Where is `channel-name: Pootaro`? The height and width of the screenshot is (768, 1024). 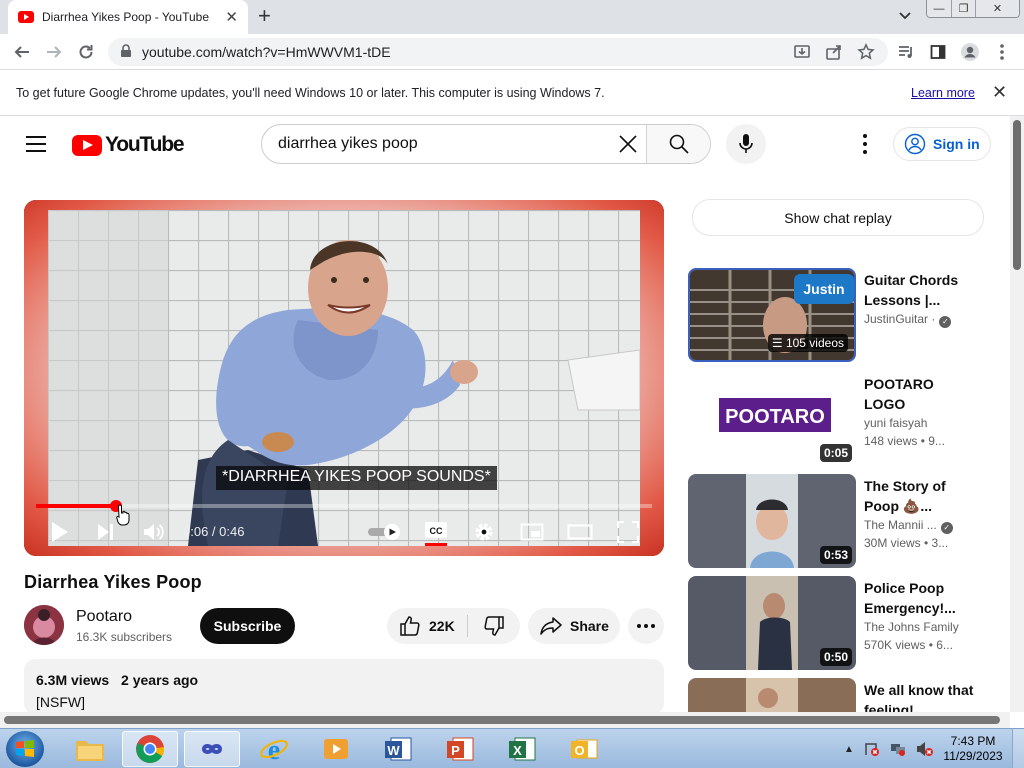
channel-name: Pootaro is located at coordinates (104, 617).